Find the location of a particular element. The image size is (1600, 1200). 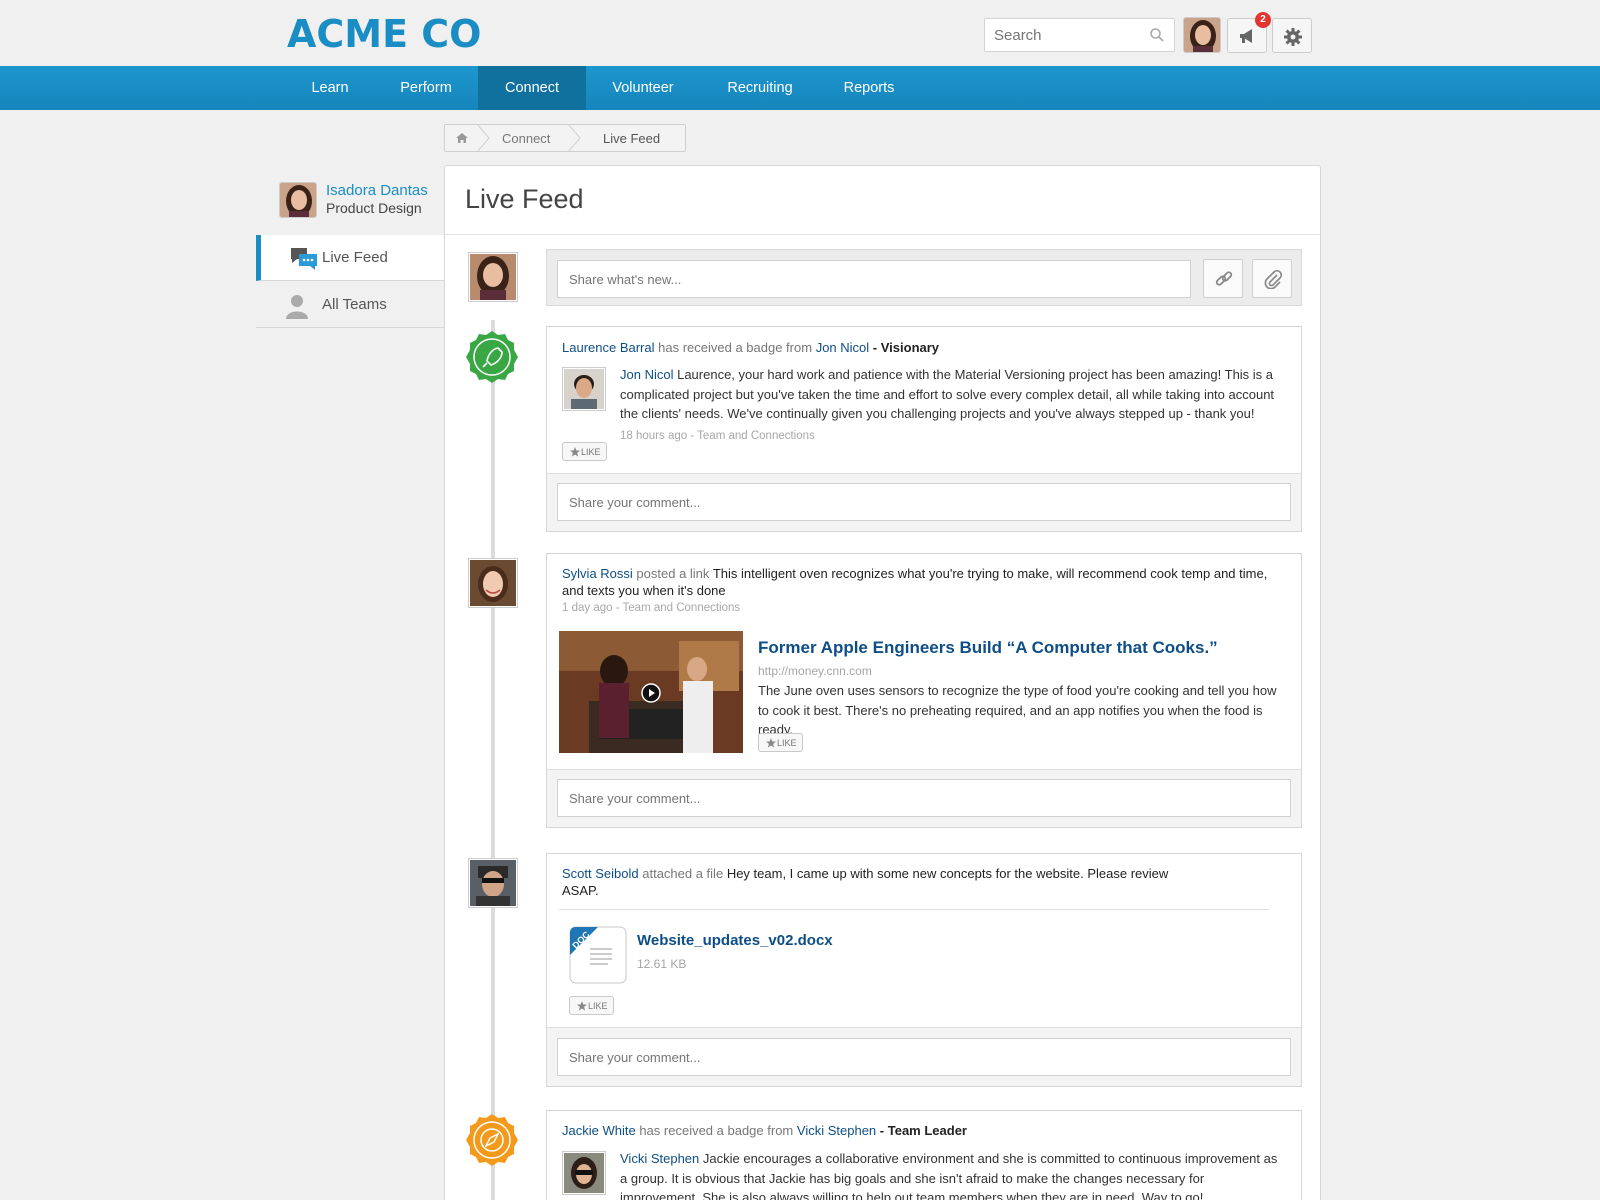

person-icon is located at coordinates (297, 307).